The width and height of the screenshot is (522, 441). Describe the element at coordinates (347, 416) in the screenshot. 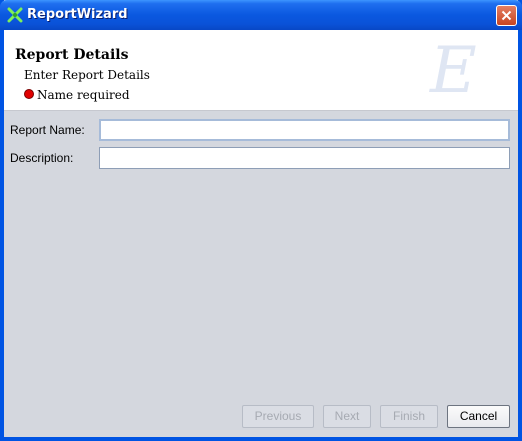

I see `next-button: Next` at that location.